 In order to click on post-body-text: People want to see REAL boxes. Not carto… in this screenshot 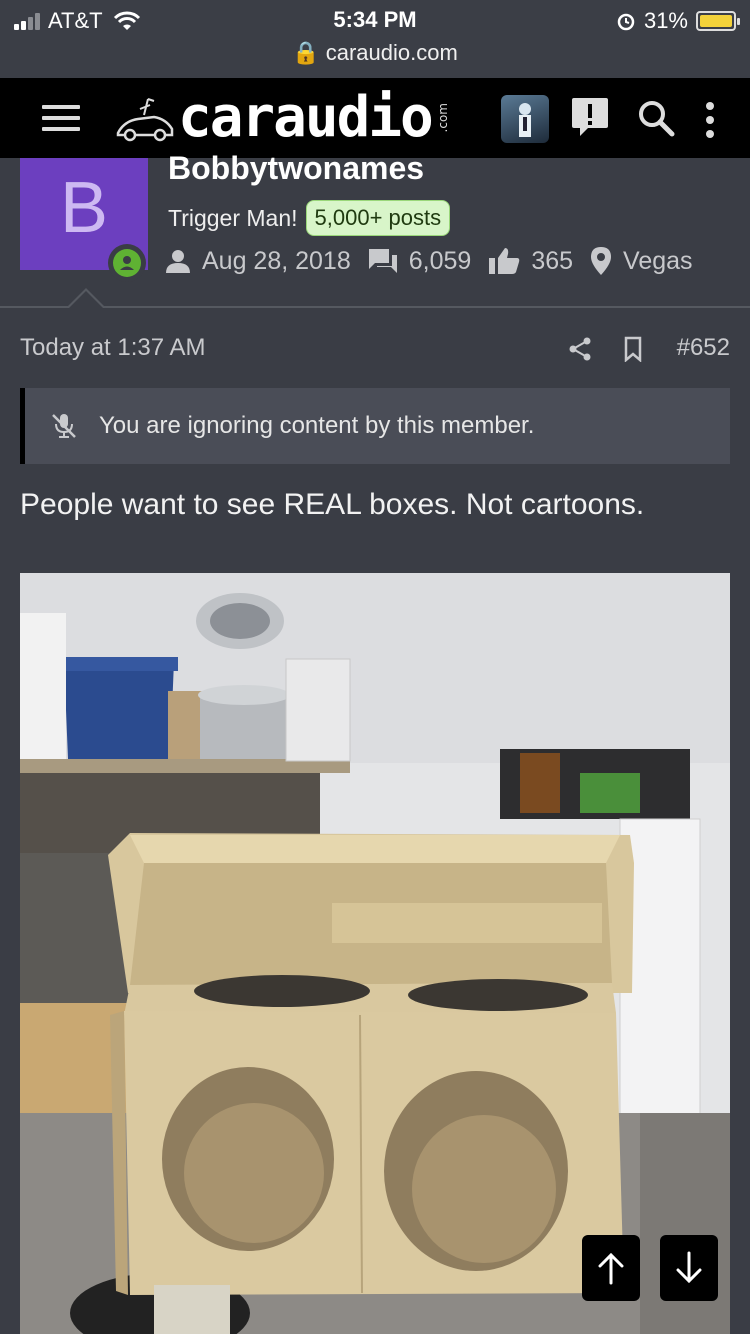, I will do `click(332, 504)`.